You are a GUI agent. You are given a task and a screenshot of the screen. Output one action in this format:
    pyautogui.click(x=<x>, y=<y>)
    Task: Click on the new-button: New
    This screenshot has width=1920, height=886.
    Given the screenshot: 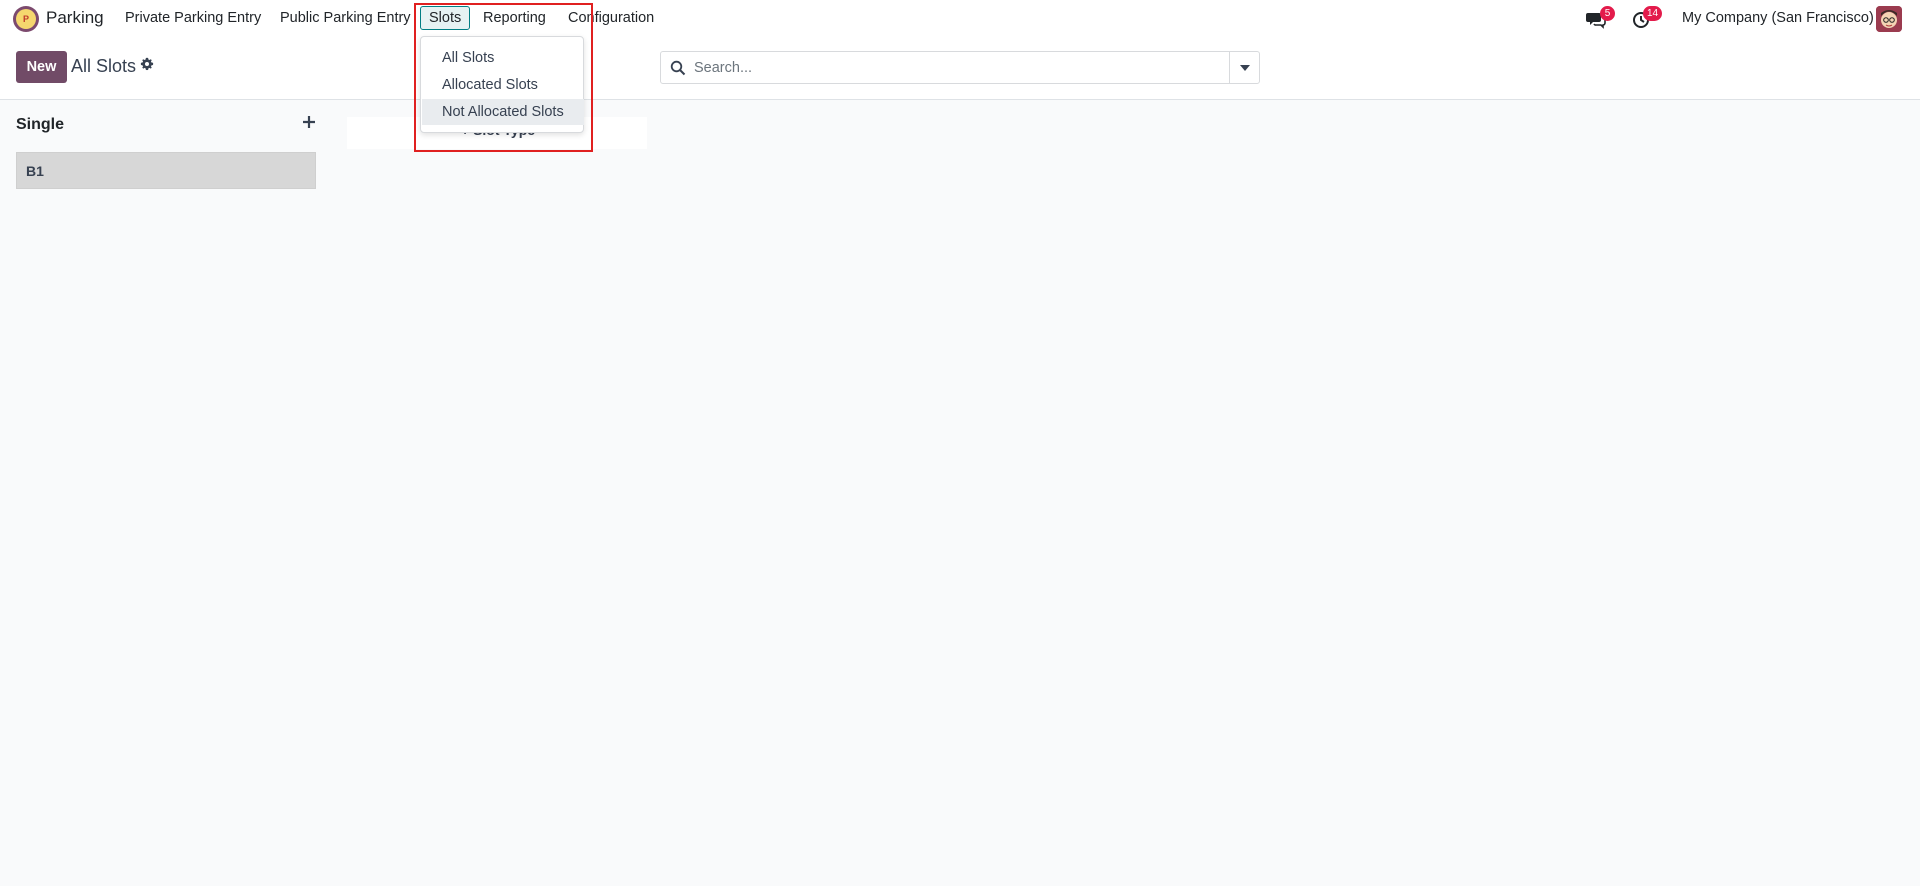 What is the action you would take?
    pyautogui.click(x=41, y=67)
    